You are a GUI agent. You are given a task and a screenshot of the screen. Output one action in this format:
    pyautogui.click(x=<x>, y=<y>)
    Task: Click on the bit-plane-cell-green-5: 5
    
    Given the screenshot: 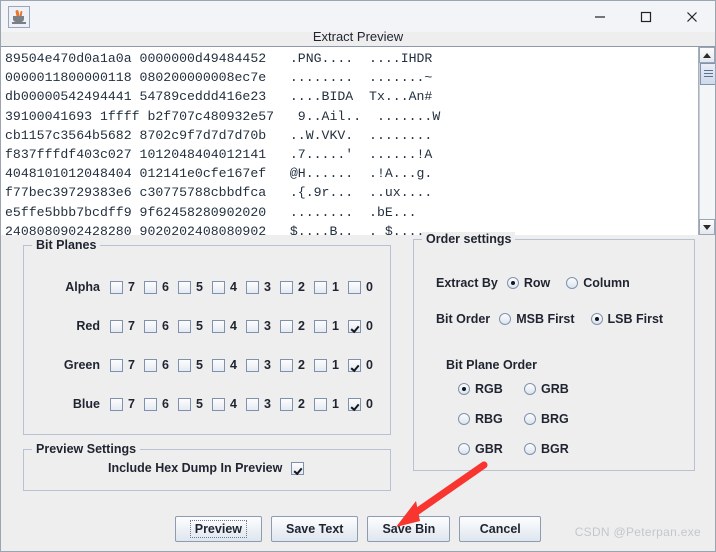 What is the action you would take?
    pyautogui.click(x=195, y=365)
    